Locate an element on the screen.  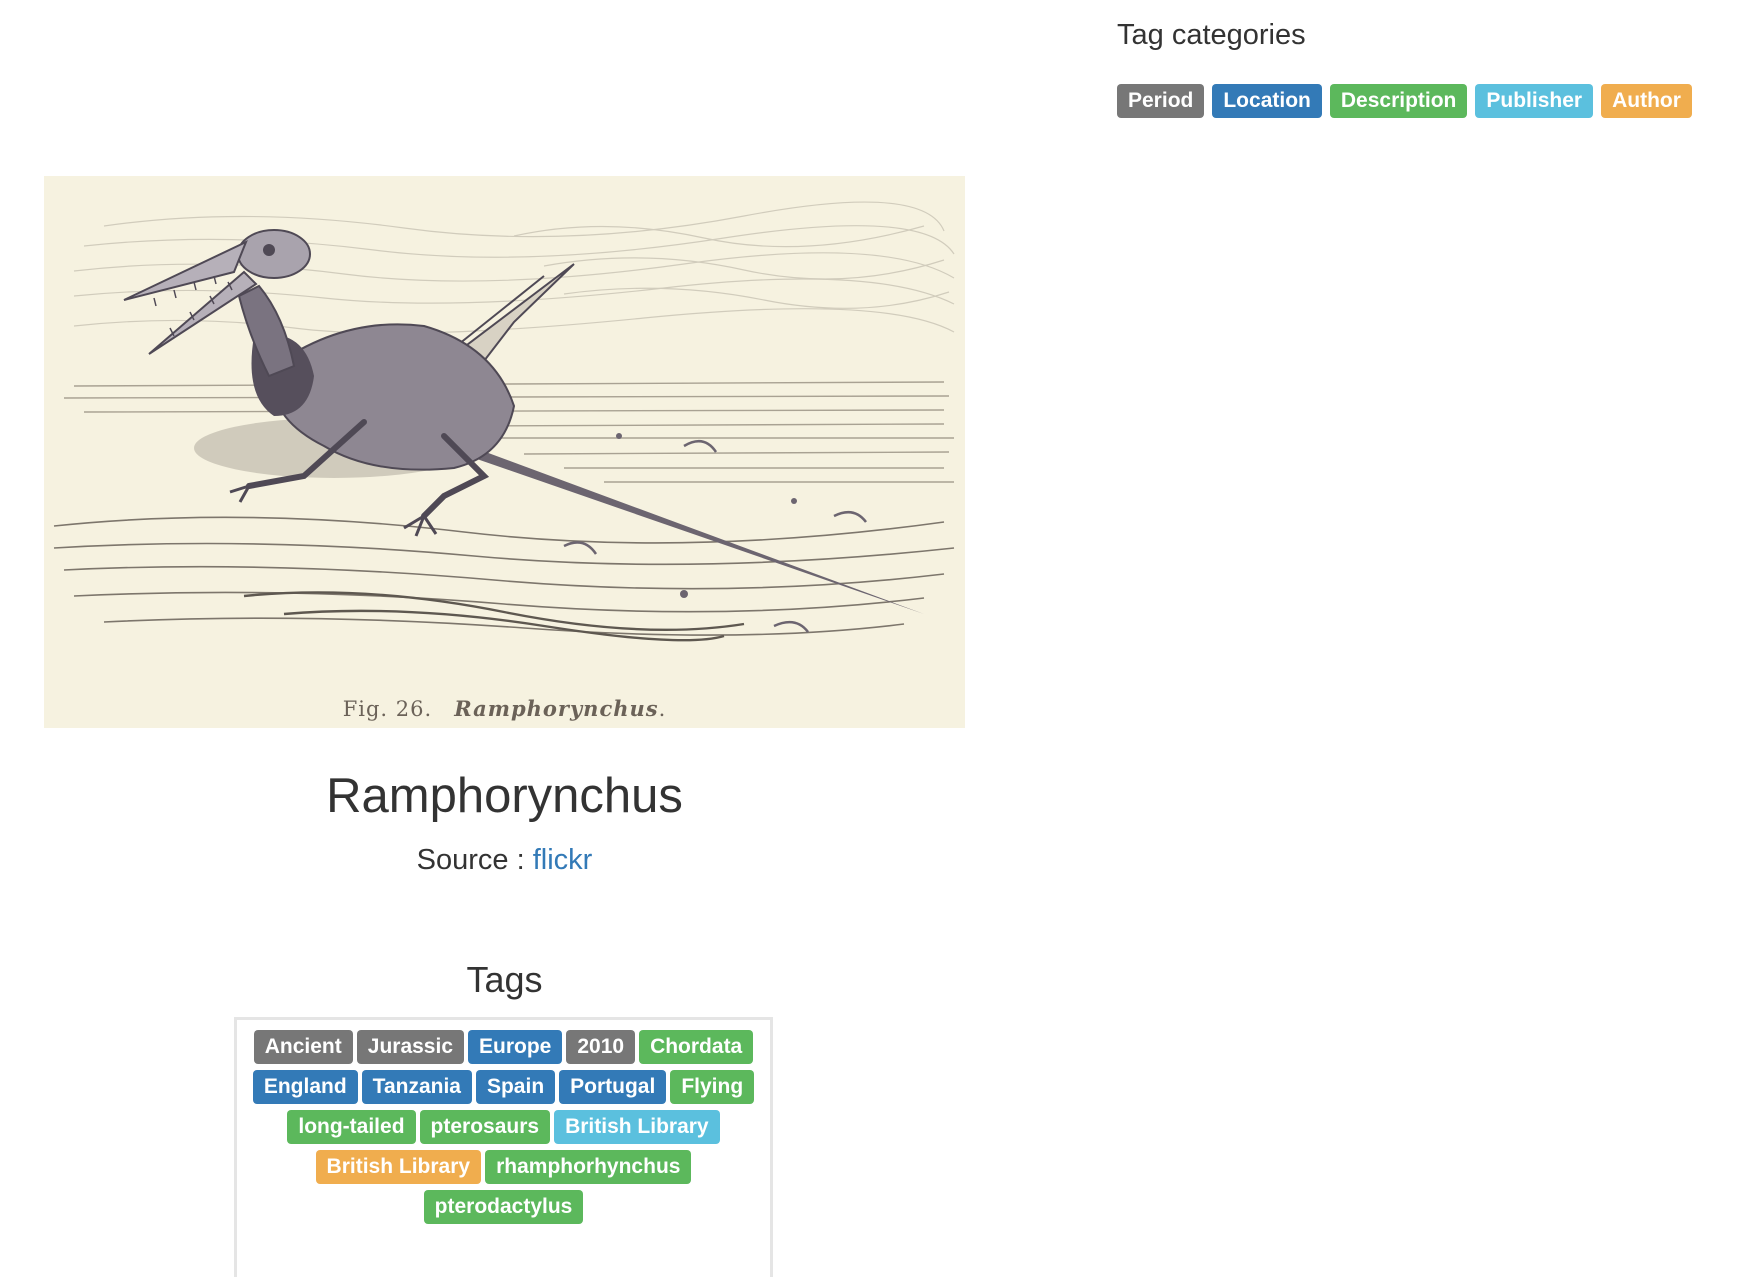
tag-long-tailed: long-tailed is located at coordinates (351, 1127).